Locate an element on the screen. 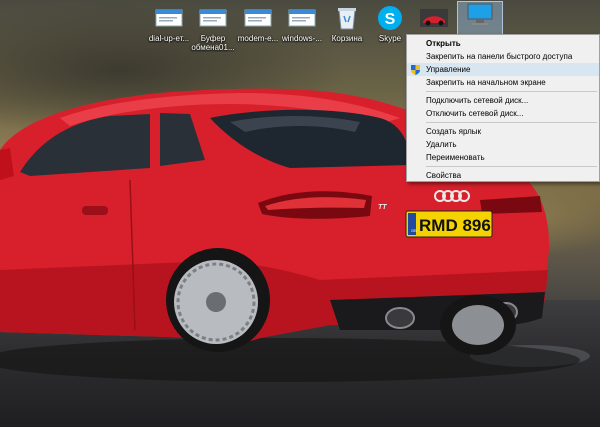 This screenshot has height=427, width=600. svg-text: S is located at coordinates (390, 19).